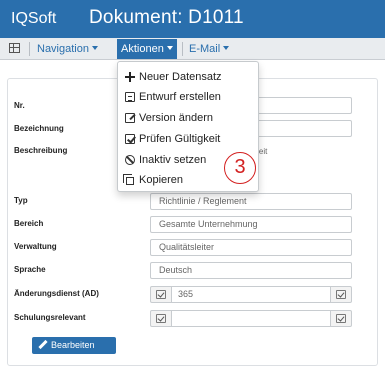 The height and width of the screenshot is (376, 385). I want to click on field-label-schulungsrelevant: Schulungsrelevant, so click(50, 317).